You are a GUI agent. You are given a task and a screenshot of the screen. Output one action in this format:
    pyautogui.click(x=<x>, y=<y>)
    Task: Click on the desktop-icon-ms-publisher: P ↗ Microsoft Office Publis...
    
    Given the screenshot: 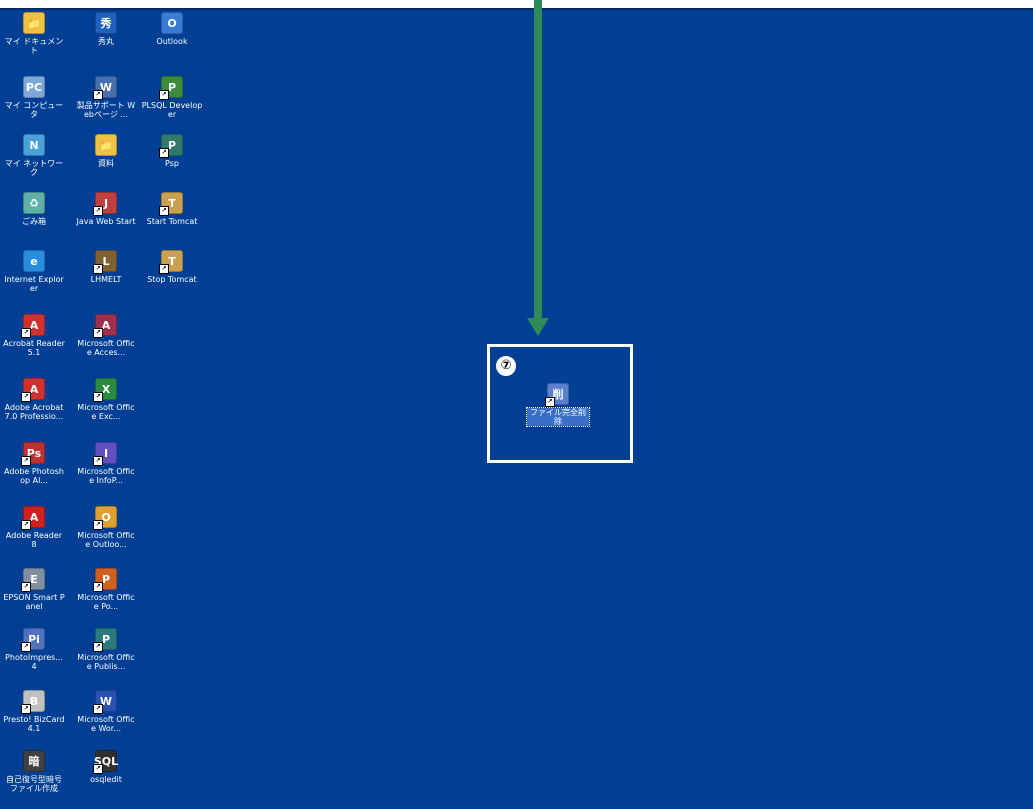 What is the action you would take?
    pyautogui.click(x=106, y=649)
    